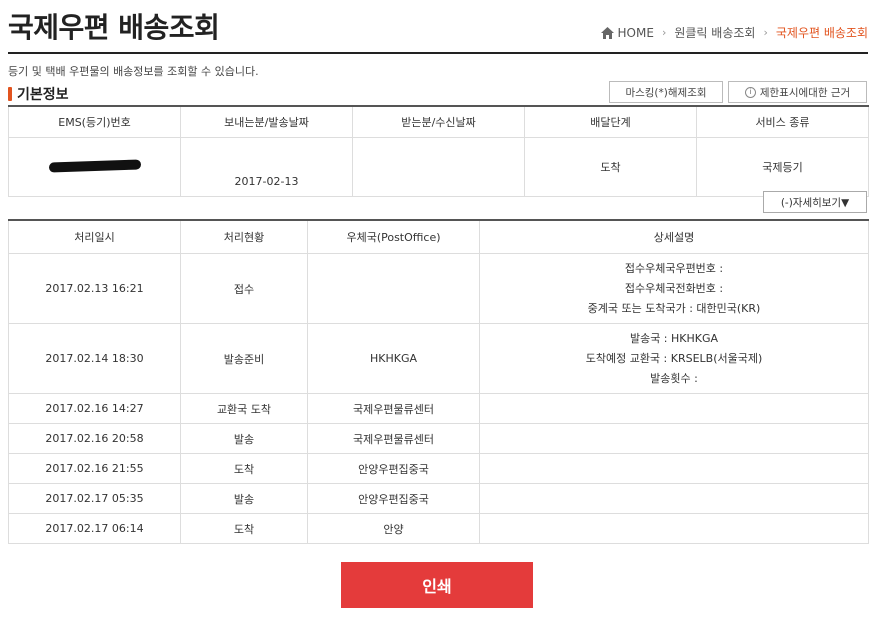 The width and height of the screenshot is (875, 620). I want to click on detail-line: 접수우체국전화번호 :, so click(674, 288).